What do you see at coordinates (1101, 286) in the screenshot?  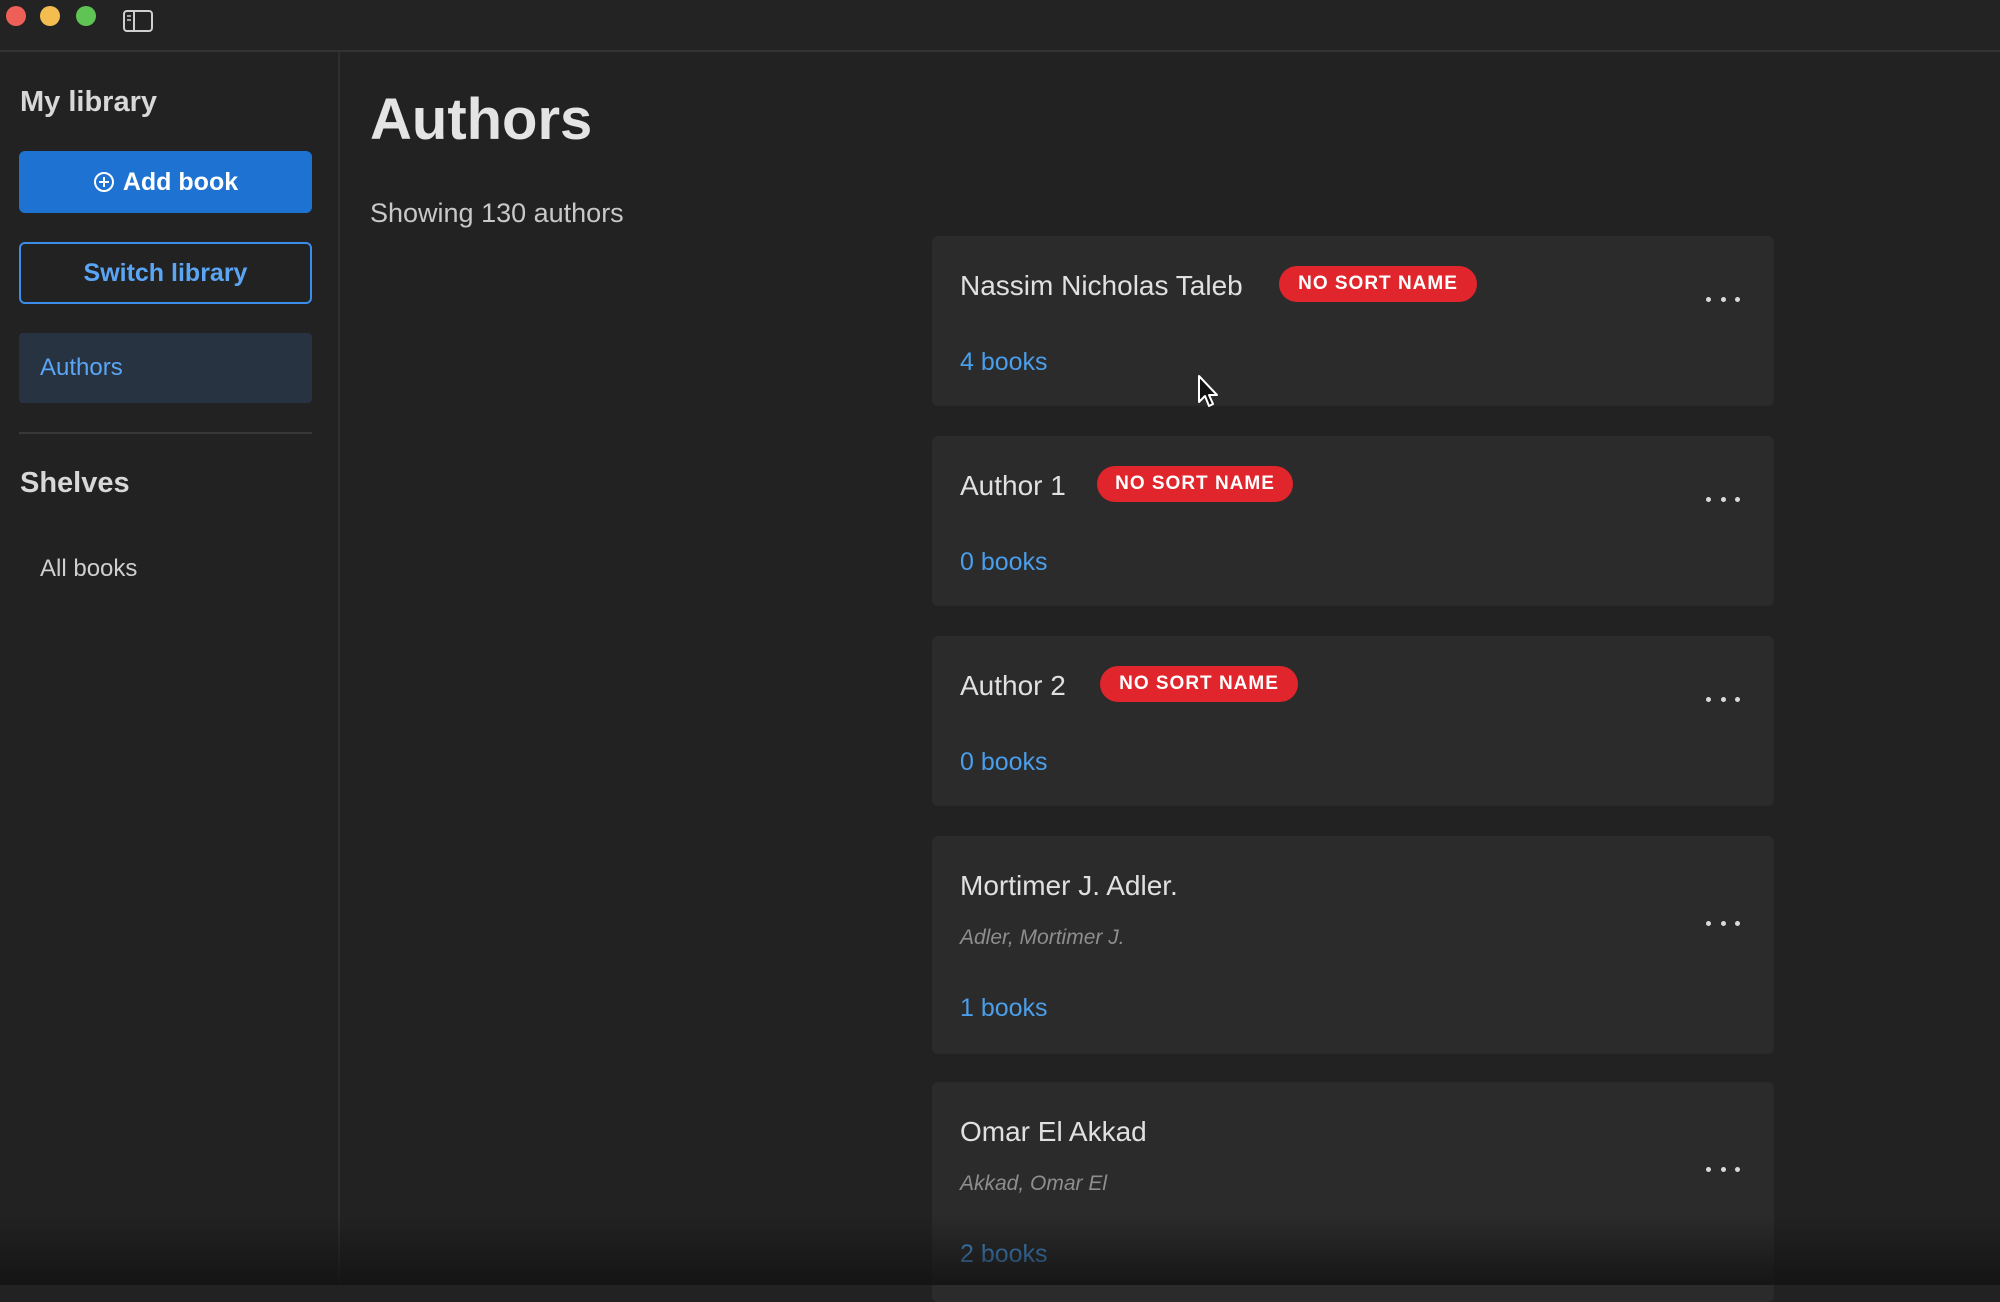 I see `author-name: Nassim Nicholas Taleb` at bounding box center [1101, 286].